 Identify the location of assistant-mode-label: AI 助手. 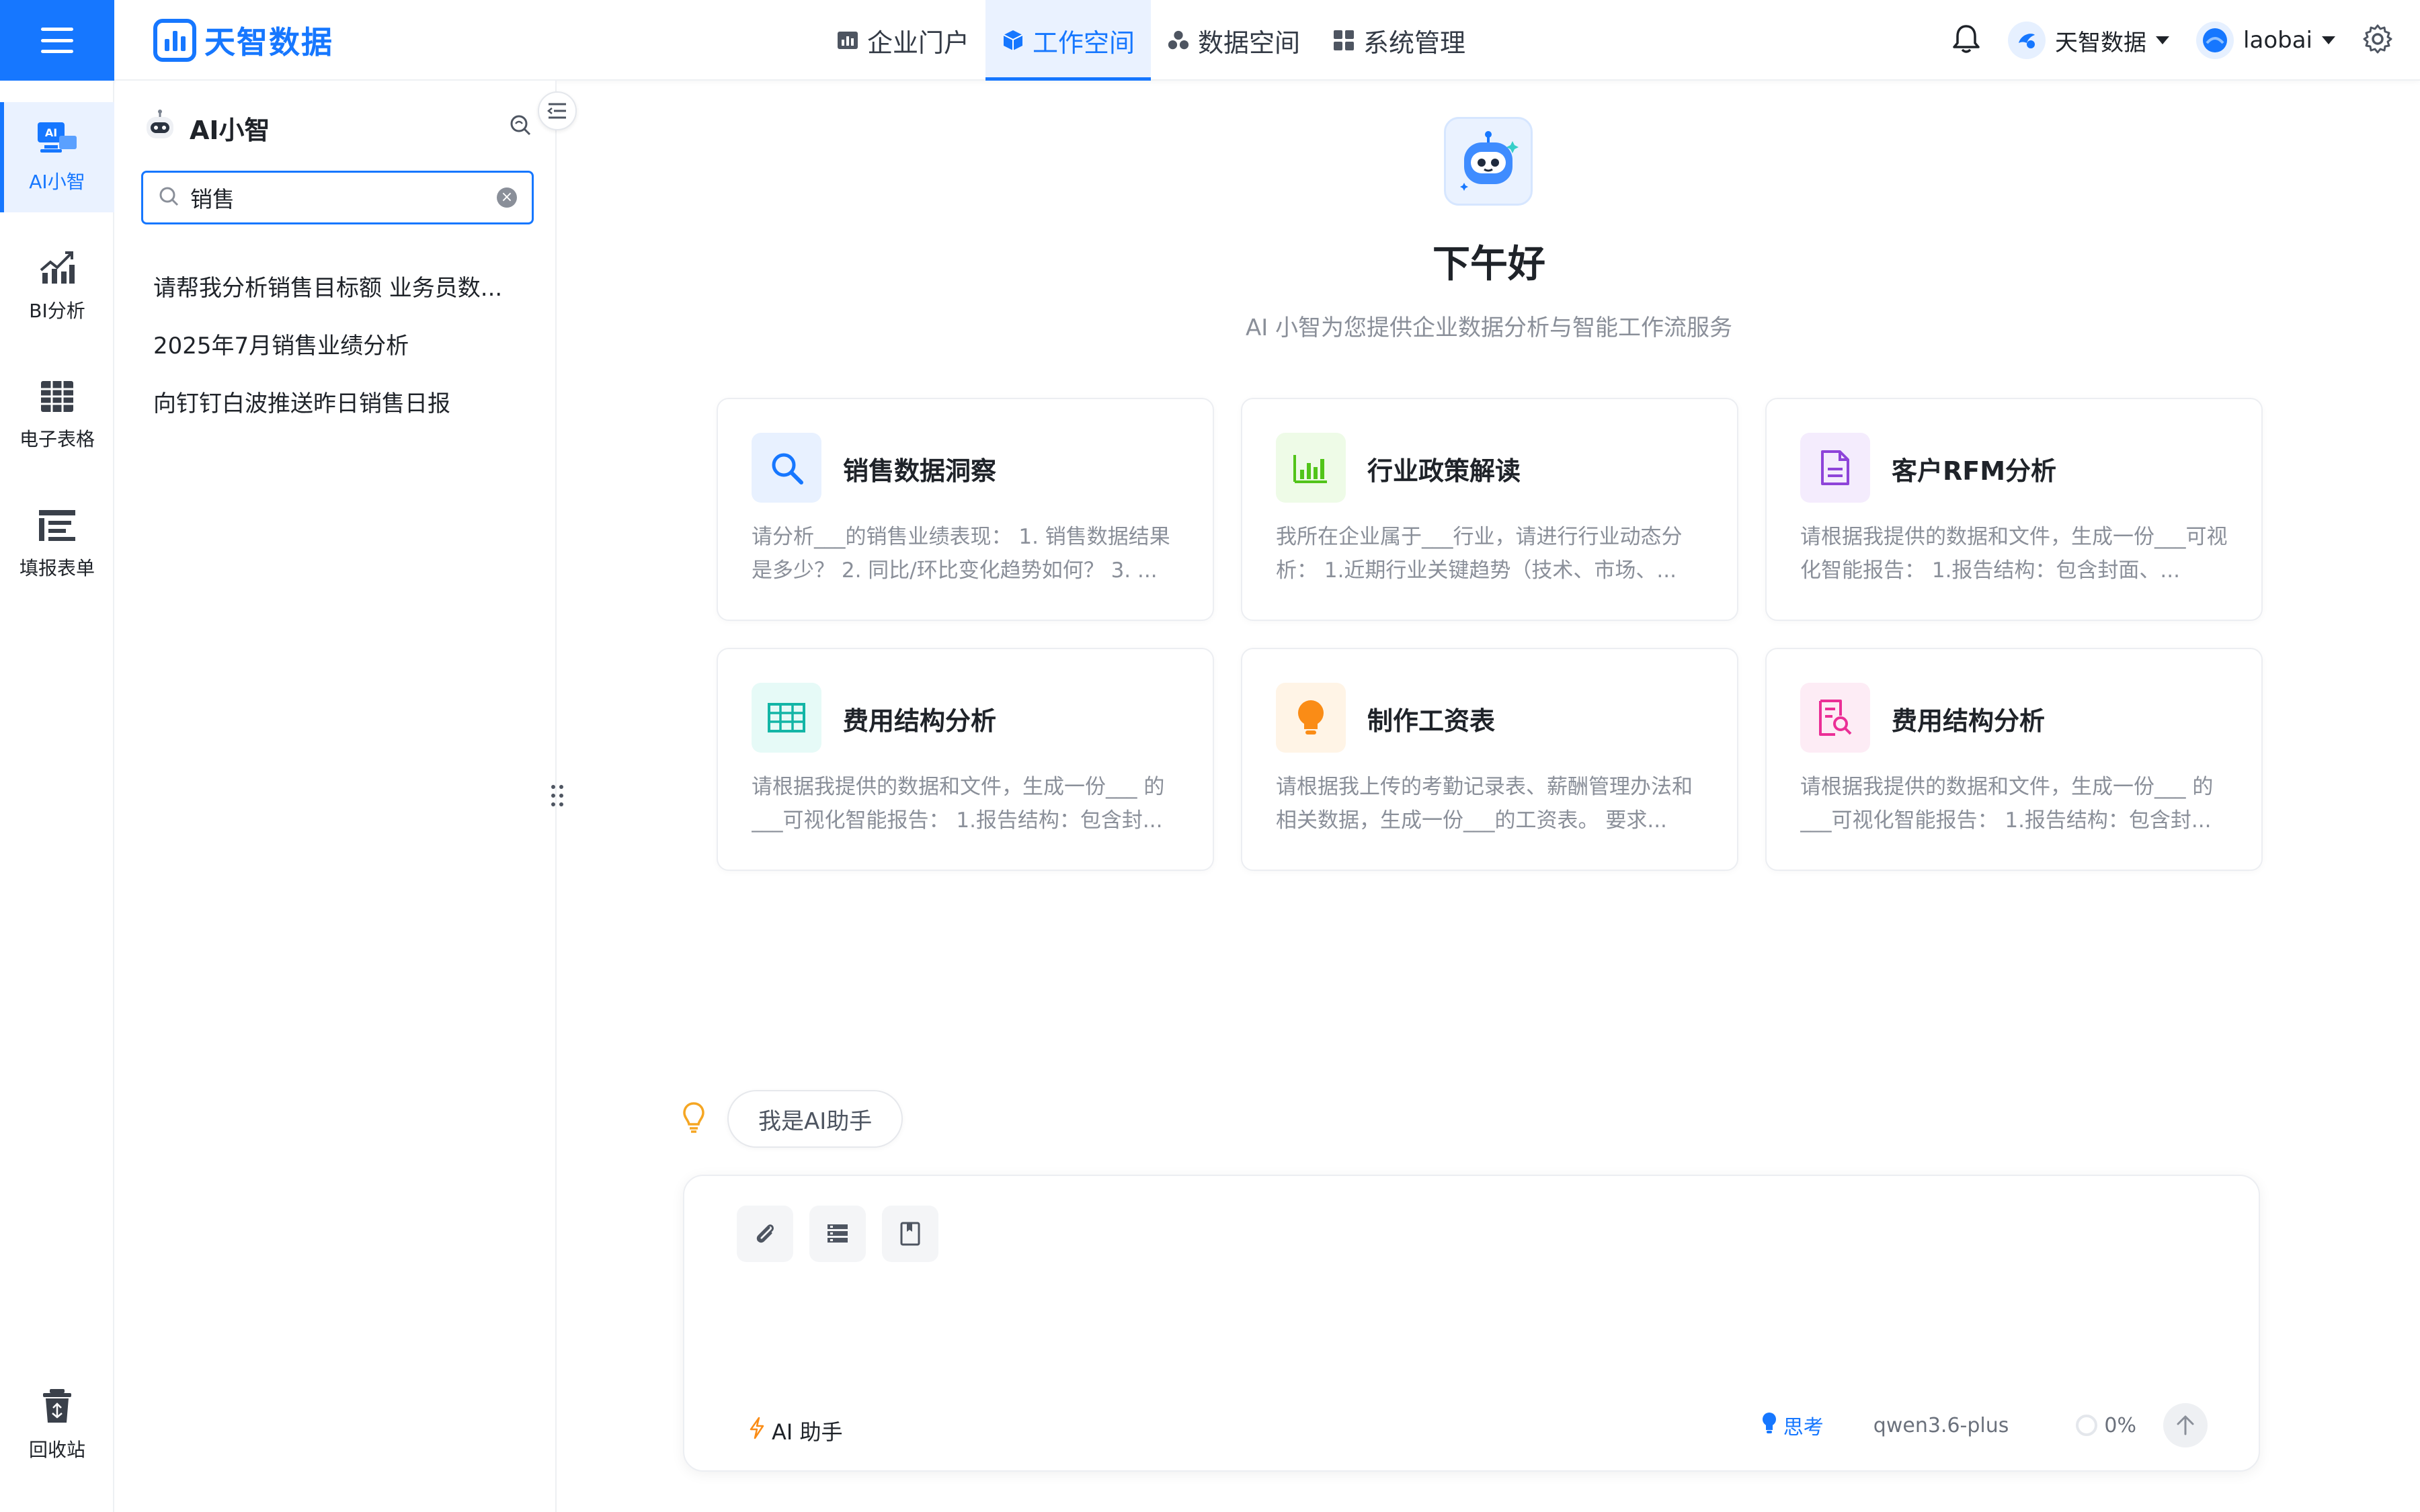
(808, 1432).